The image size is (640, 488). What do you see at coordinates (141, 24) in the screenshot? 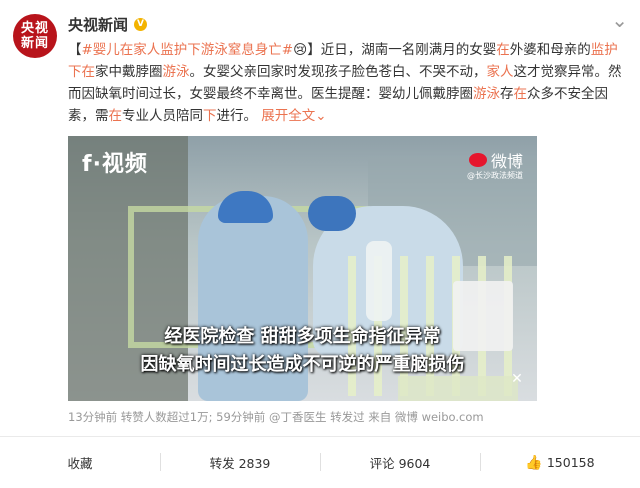
I see `verified-icon: V` at bounding box center [141, 24].